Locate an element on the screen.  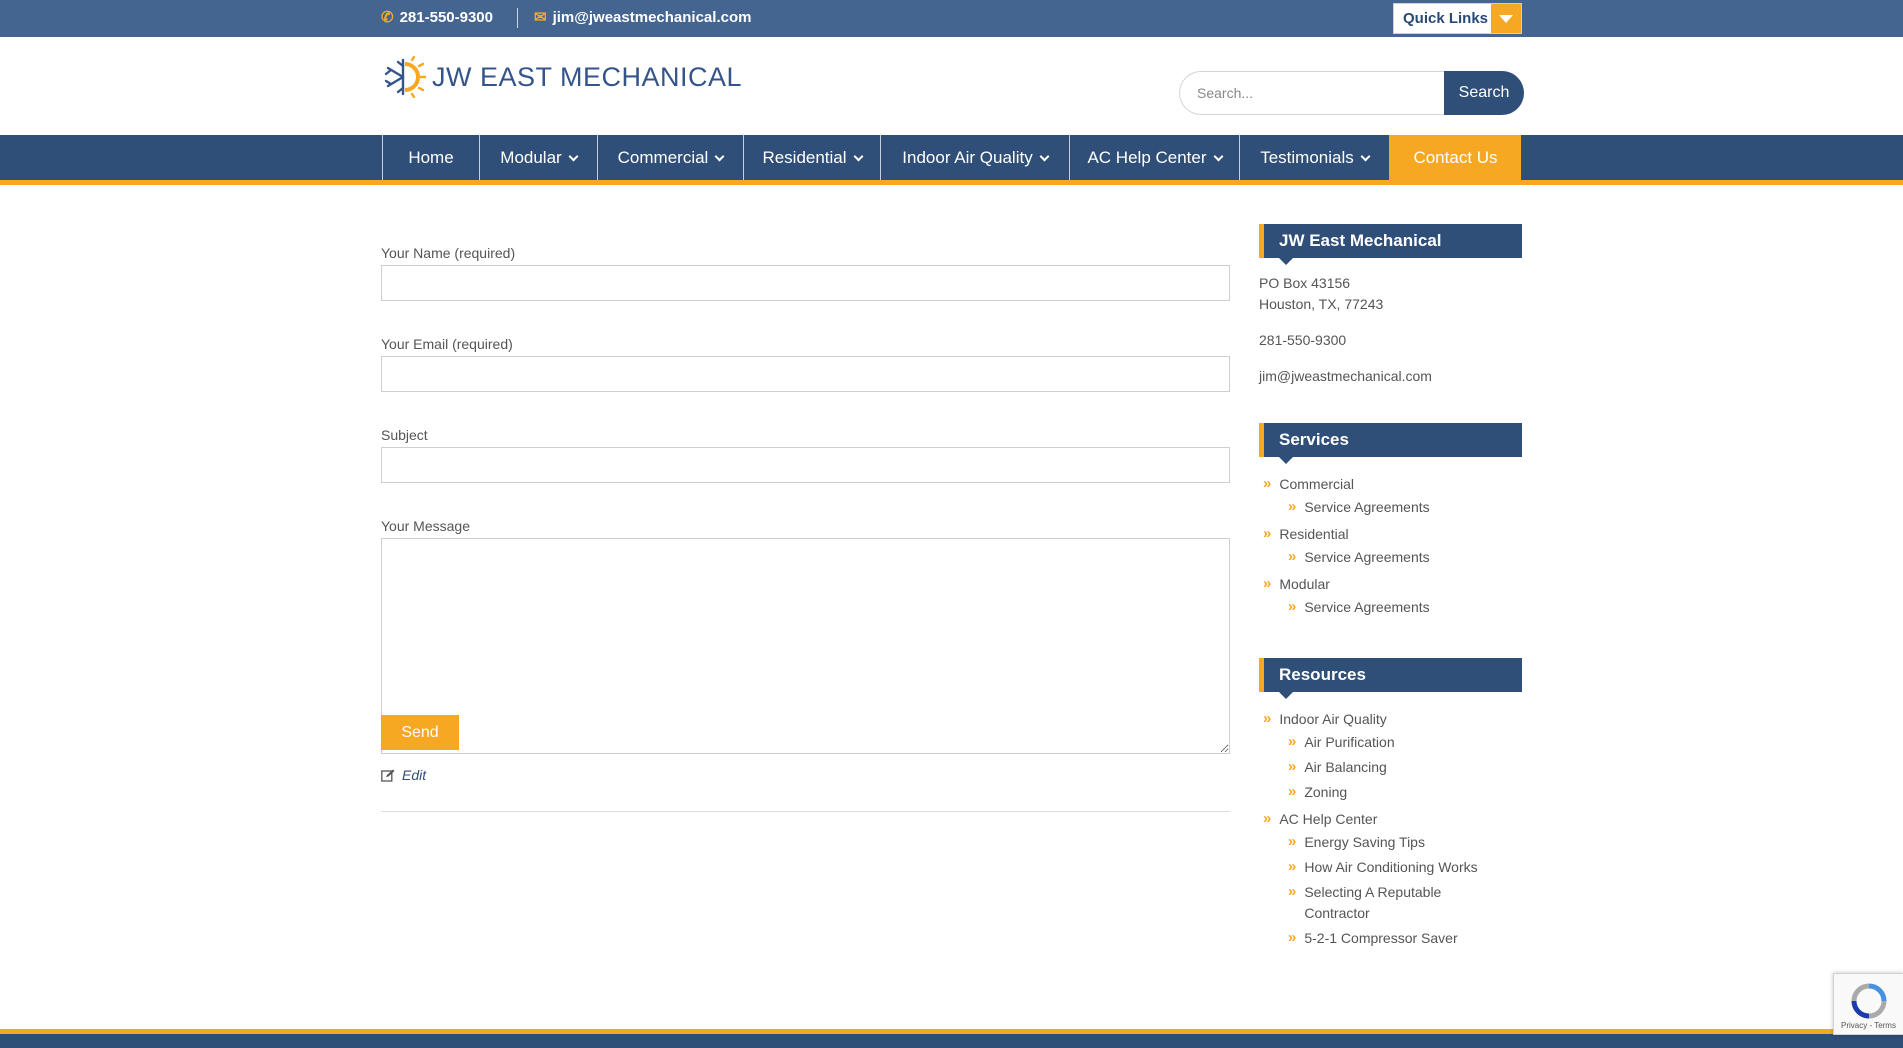
email-label: Your Email (required) is located at coordinates (447, 344).